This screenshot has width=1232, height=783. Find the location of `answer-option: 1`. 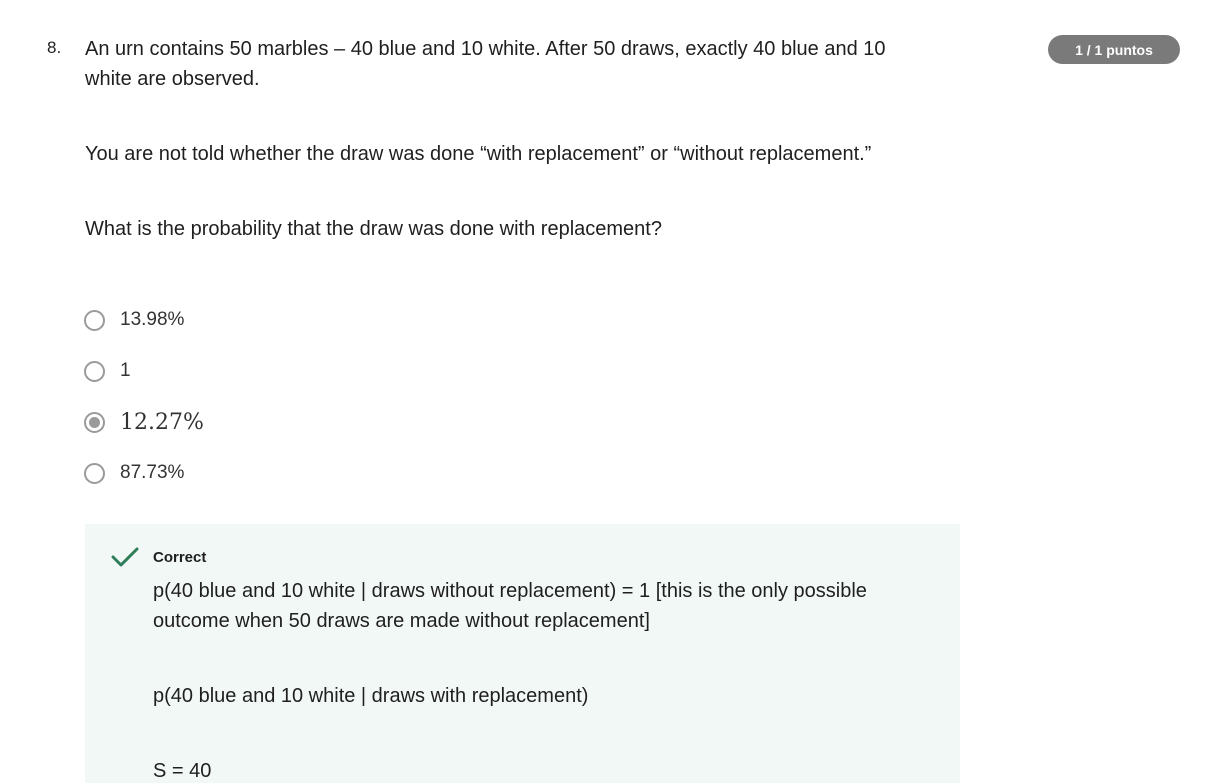

answer-option: 1 is located at coordinates (144, 371).